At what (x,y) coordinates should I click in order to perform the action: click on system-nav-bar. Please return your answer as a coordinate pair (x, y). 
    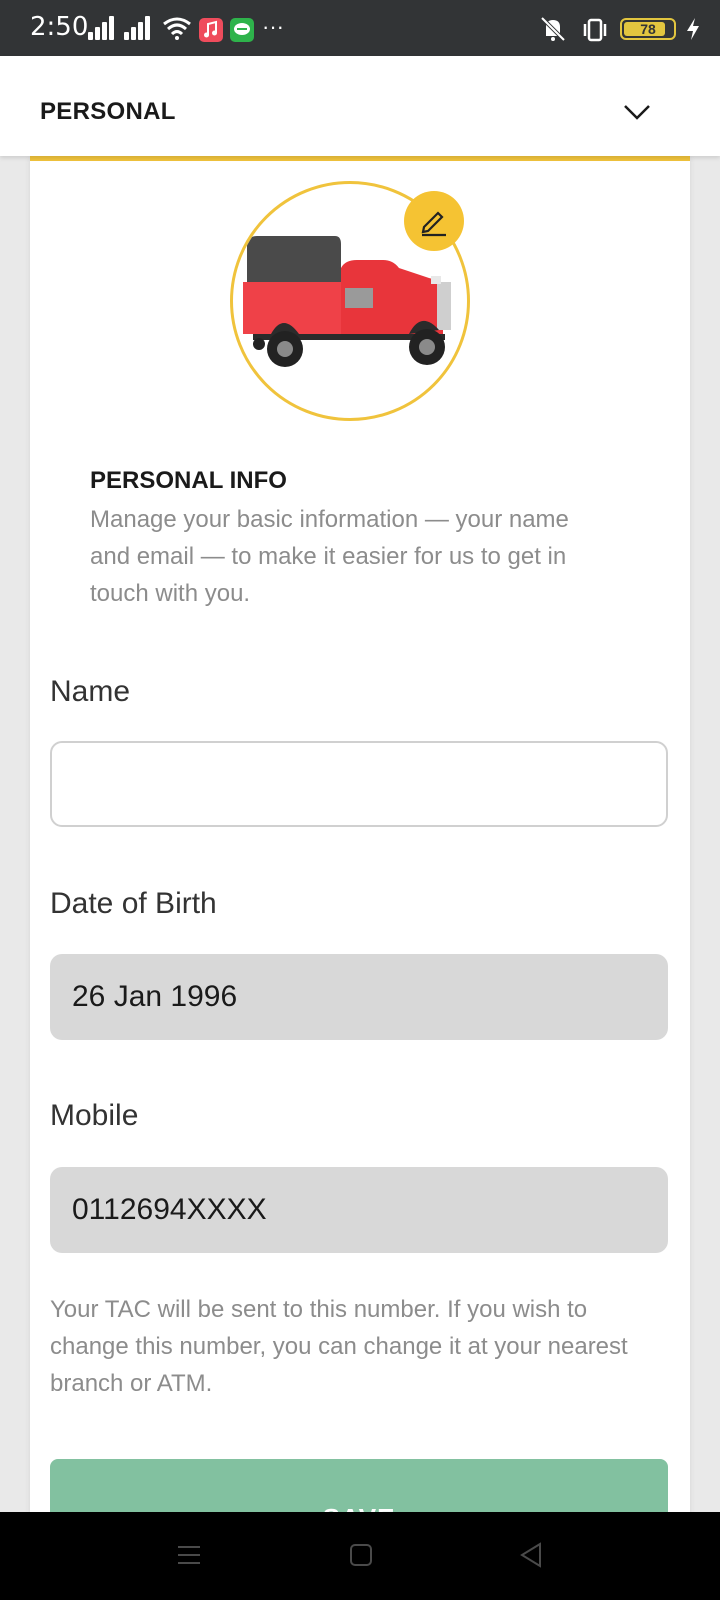
    Looking at the image, I should click on (360, 1556).